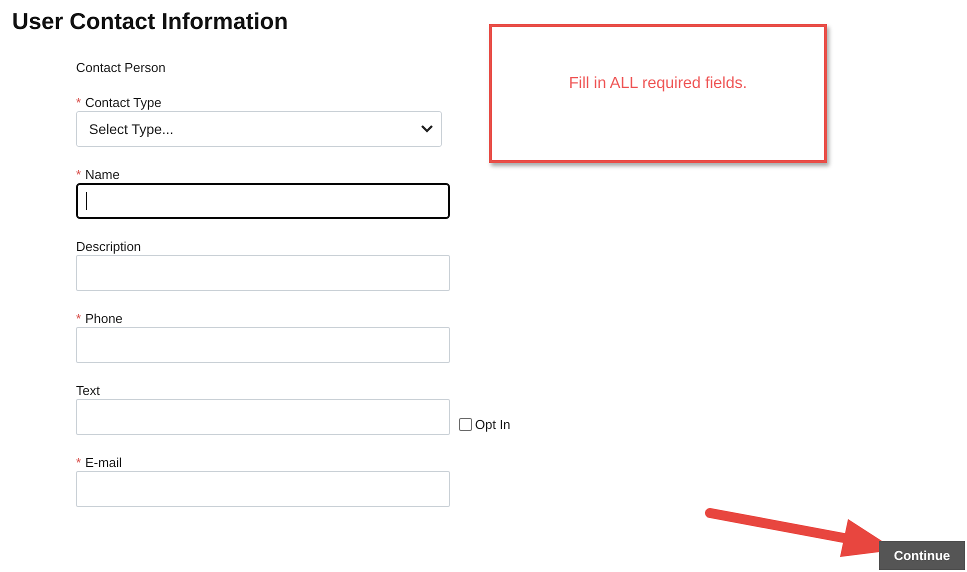 The width and height of the screenshot is (967, 572). What do you see at coordinates (103, 463) in the screenshot?
I see `field-label: E-mail` at bounding box center [103, 463].